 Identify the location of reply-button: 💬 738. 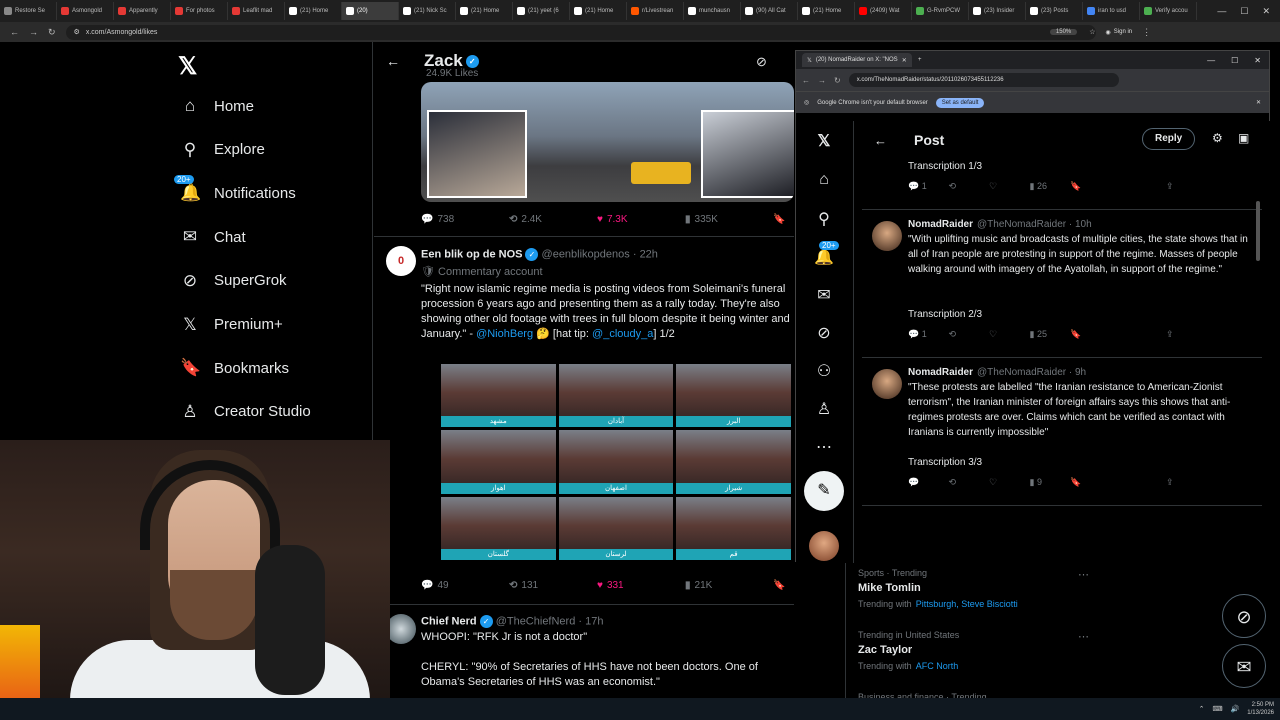
(465, 219).